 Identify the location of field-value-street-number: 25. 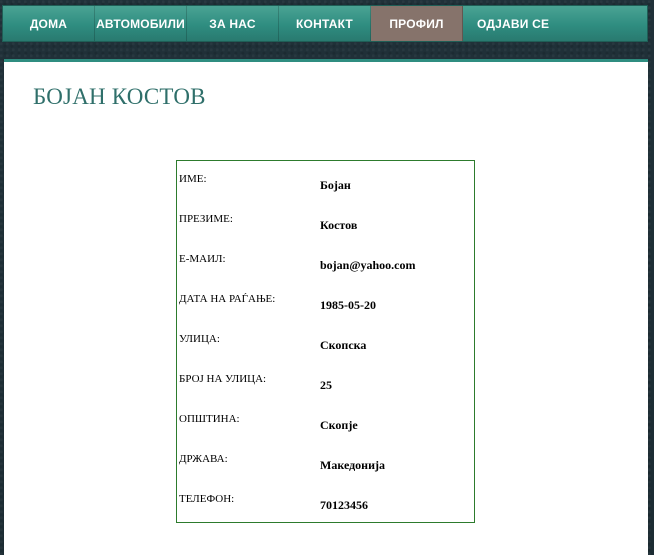
(326, 385).